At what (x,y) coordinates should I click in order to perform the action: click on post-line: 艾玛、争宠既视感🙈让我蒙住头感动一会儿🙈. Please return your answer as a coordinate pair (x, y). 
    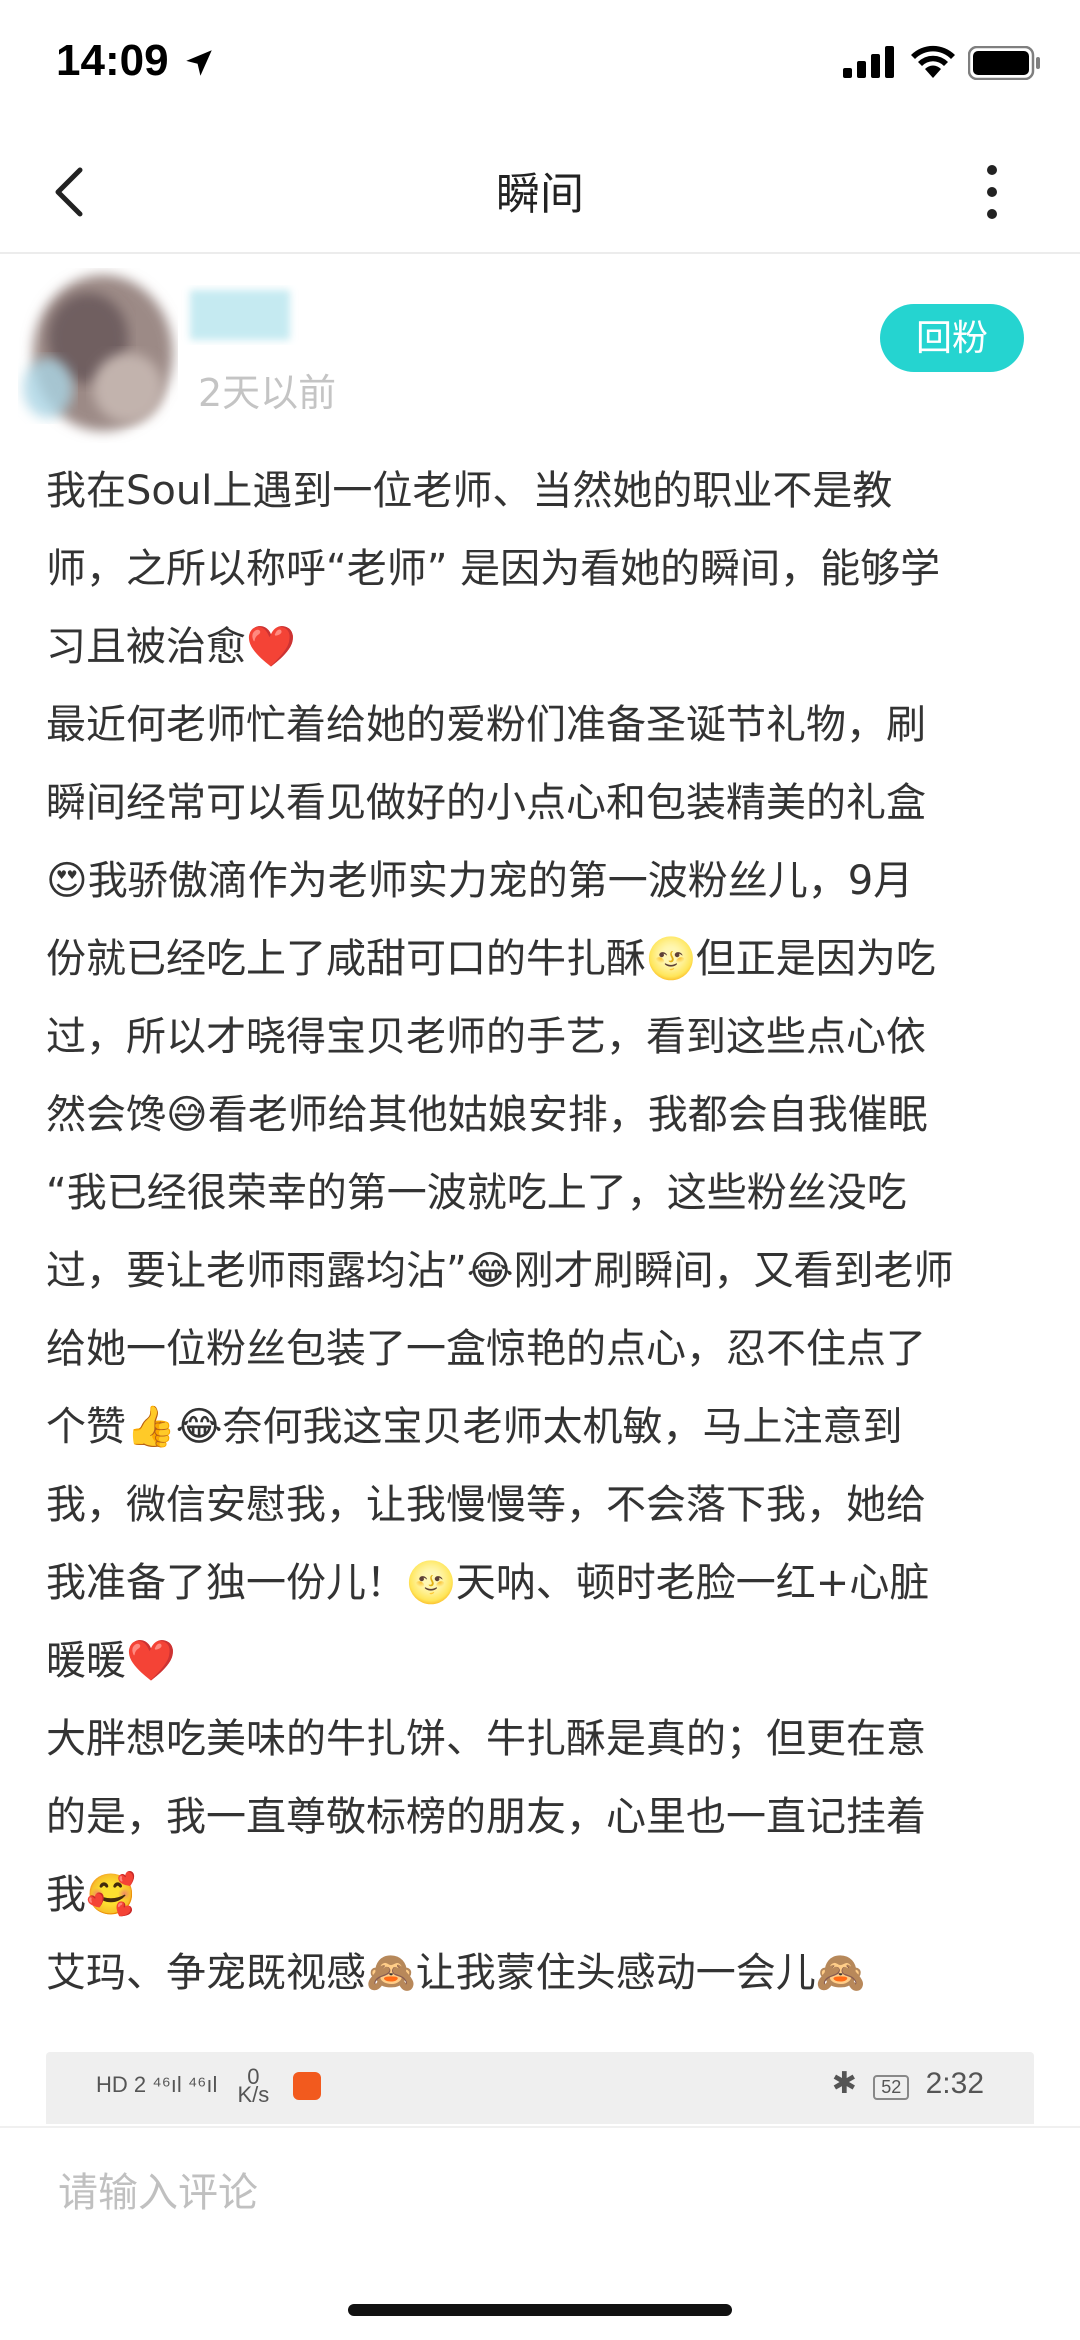
    Looking at the image, I should click on (456, 1973).